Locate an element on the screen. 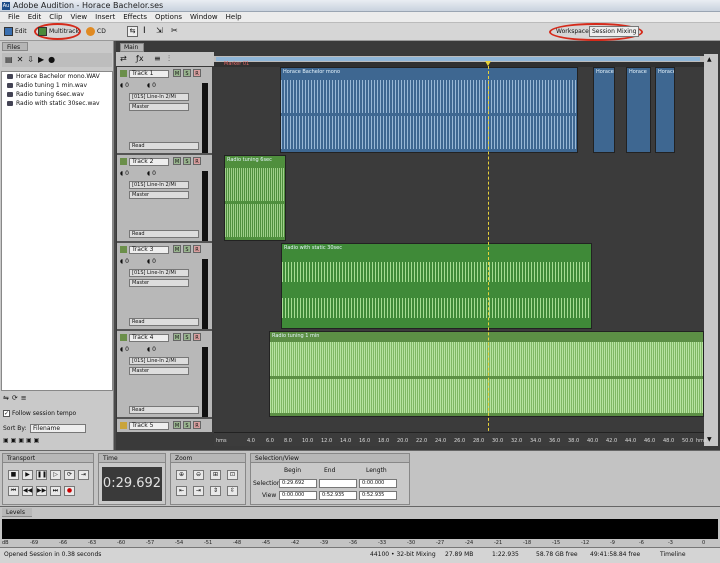 The image size is (720, 563). selection-end-field is located at coordinates (338, 483).